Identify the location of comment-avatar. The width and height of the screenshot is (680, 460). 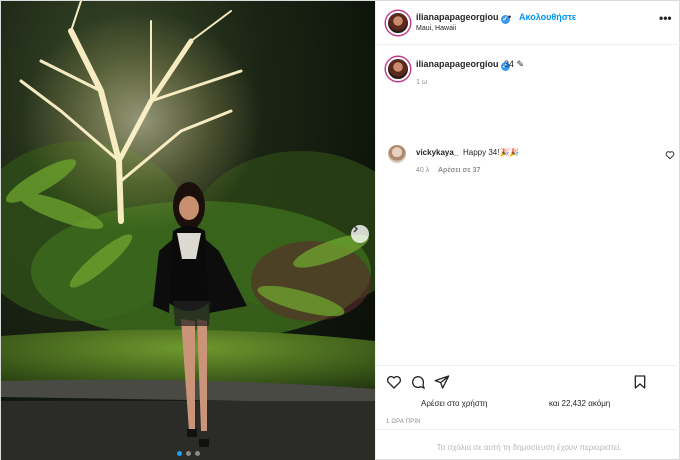
(397, 154).